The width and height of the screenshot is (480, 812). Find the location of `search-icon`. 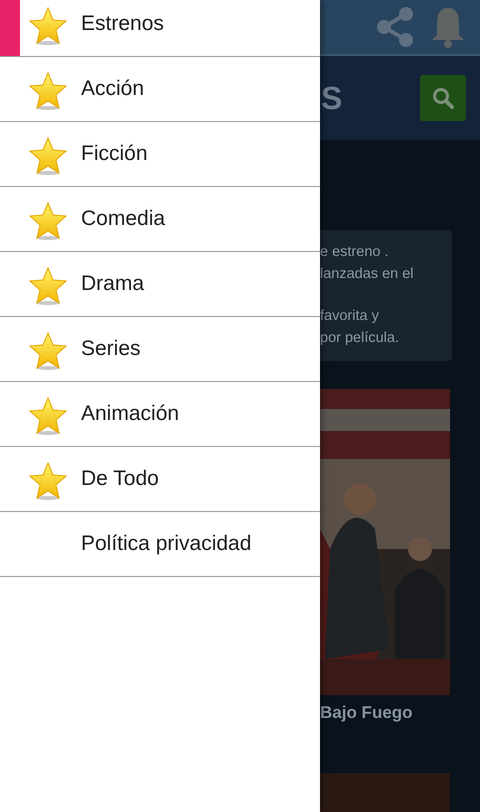

search-icon is located at coordinates (443, 98).